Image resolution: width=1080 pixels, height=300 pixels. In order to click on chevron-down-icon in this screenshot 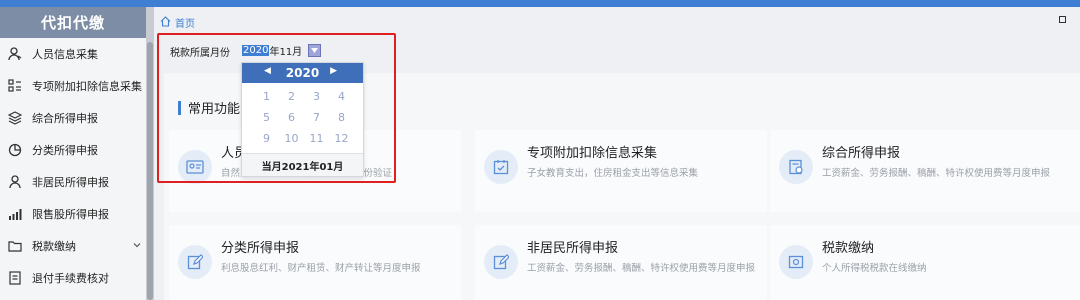, I will do `click(137, 246)`.